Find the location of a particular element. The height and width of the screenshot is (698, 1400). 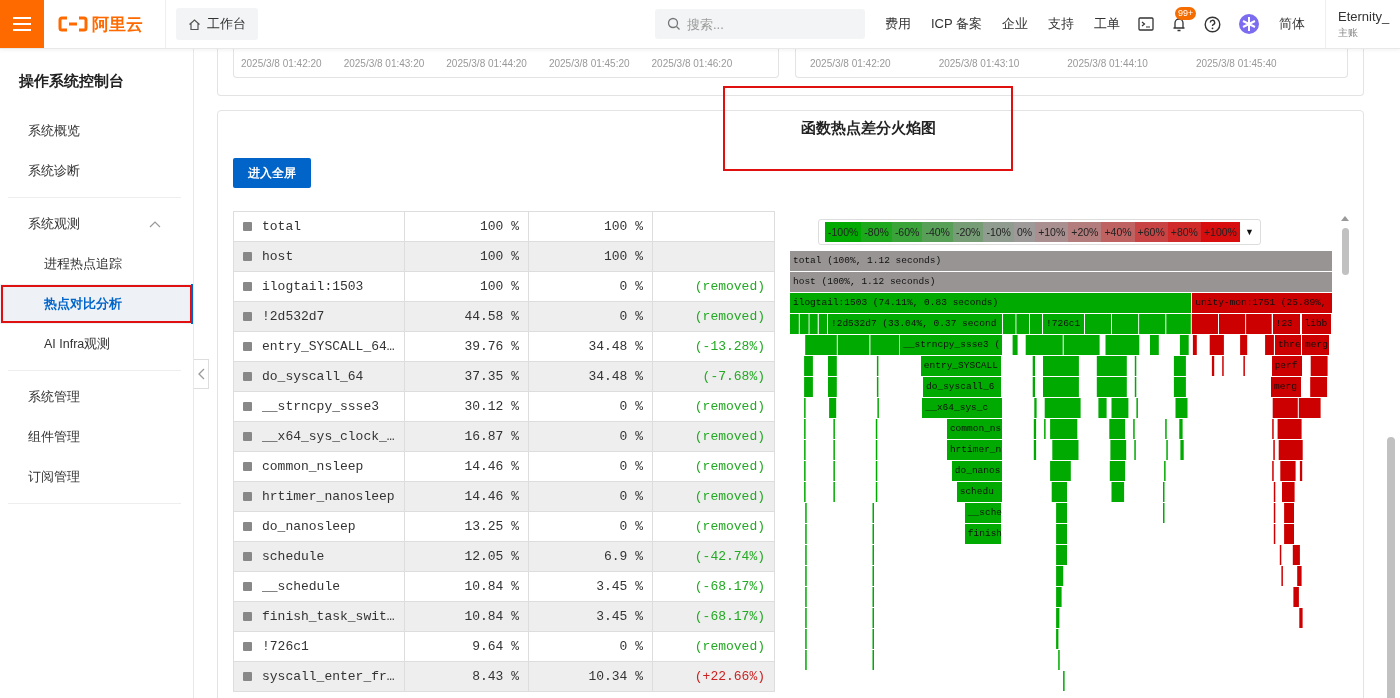

sidebar-item: 组件管理 is located at coordinates (94, 437).